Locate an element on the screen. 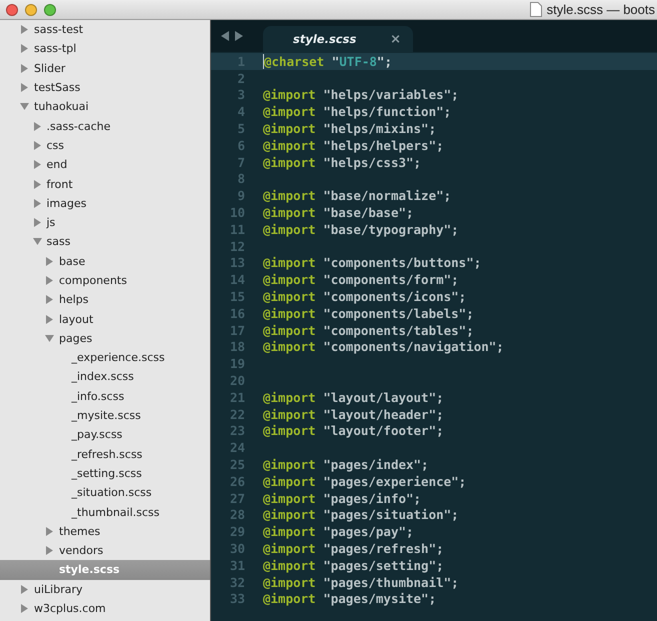  sidebar-item: helps is located at coordinates (105, 300).